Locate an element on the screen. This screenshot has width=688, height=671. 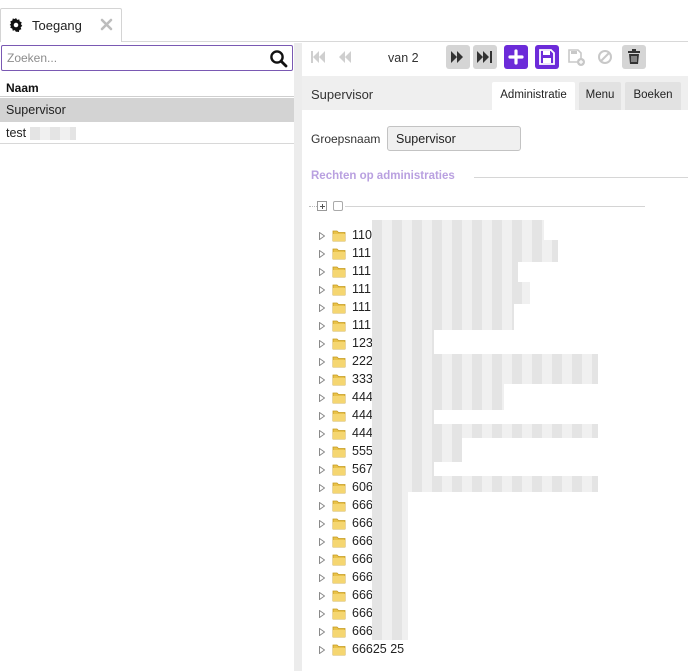
tab-strip: Toegang is located at coordinates (344, 21).